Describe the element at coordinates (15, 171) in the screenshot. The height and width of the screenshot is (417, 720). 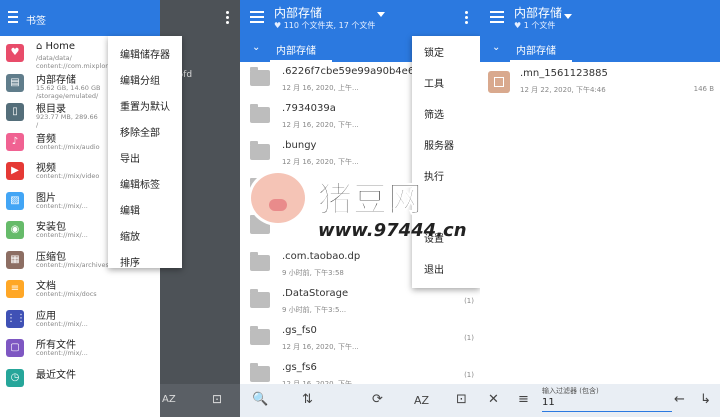
I see `play-icon: ▶` at that location.